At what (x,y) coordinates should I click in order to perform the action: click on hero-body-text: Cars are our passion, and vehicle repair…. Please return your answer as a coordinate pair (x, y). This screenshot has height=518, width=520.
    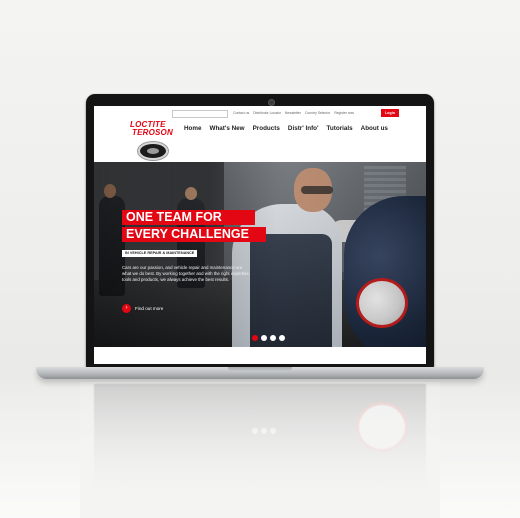
    Looking at the image, I should click on (186, 273).